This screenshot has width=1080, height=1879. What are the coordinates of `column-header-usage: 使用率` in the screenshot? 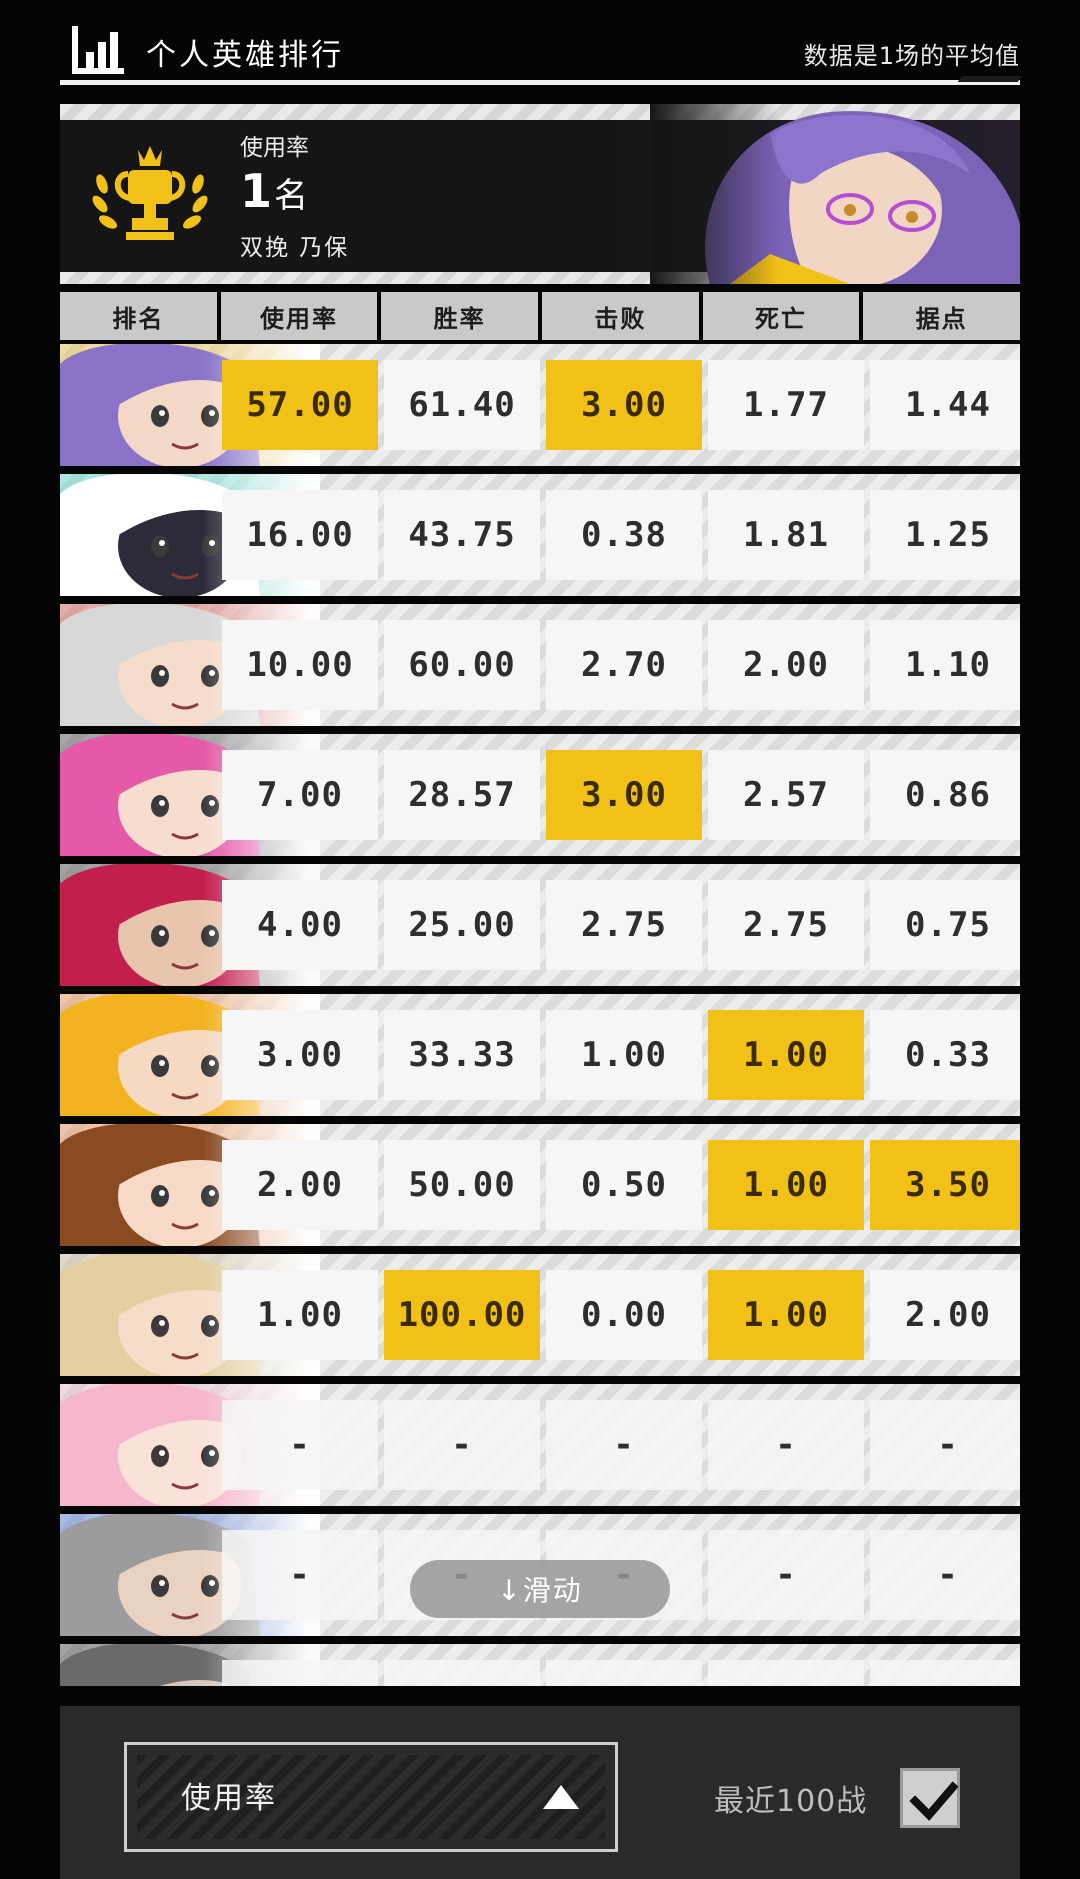 It's located at (299, 316).